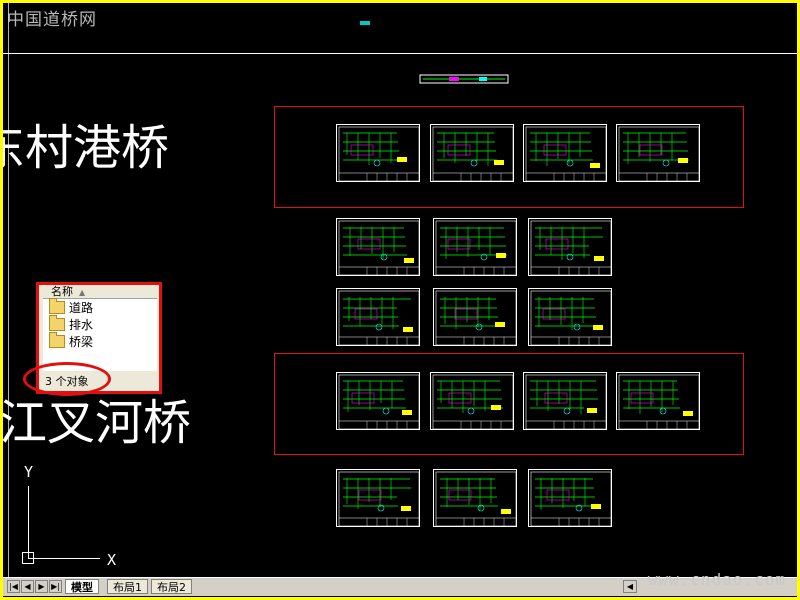 This screenshot has height=600, width=800. Describe the element at coordinates (630, 586) in the screenshot. I see `scroll-left-icon: ◀` at that location.